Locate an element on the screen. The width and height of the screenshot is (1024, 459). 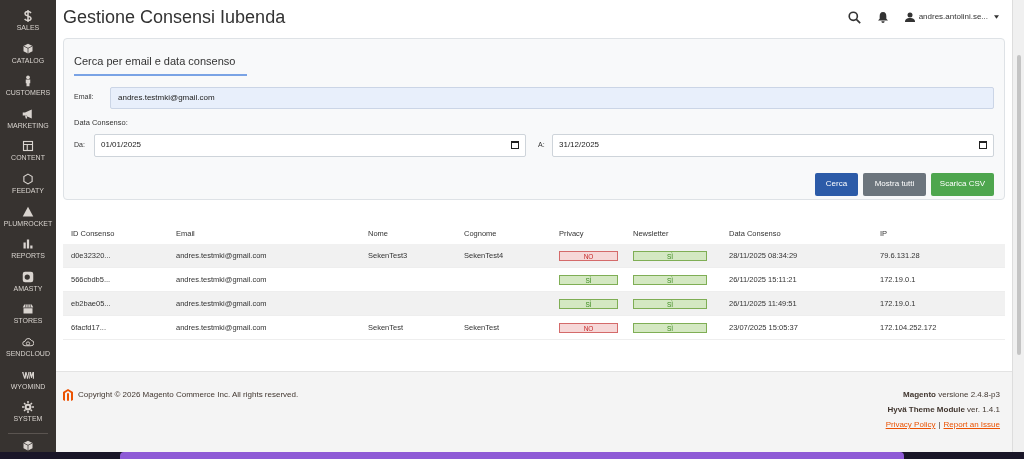
copyright-text: Copyright © 2026 Magento Commerce Inc. All rights reserved. is located at coordinates (188, 395).